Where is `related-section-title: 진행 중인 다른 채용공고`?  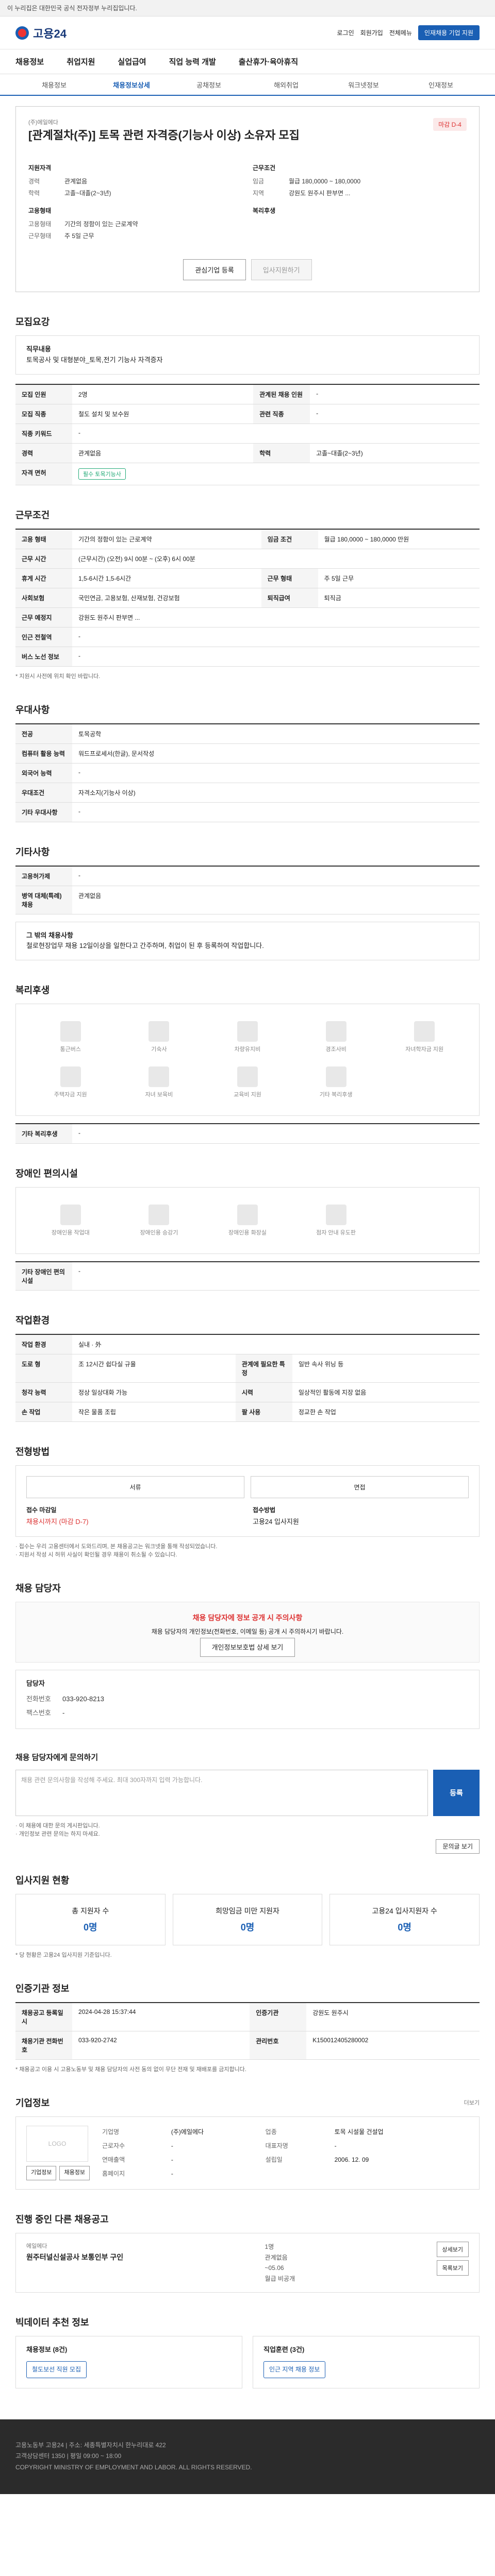
related-section-title: 진행 중인 다른 채용공고 is located at coordinates (62, 2219).